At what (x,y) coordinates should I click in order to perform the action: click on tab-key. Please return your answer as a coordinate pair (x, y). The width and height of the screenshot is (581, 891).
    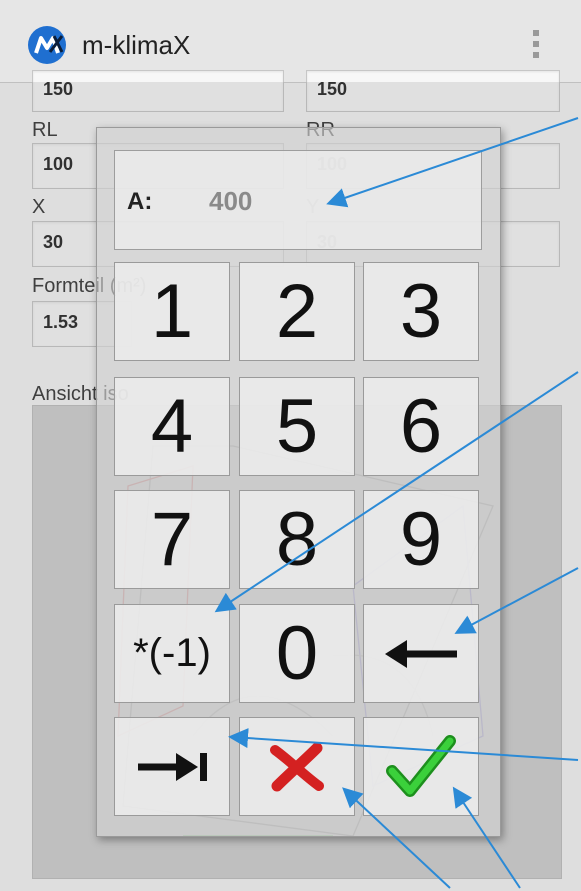
    Looking at the image, I should click on (172, 766).